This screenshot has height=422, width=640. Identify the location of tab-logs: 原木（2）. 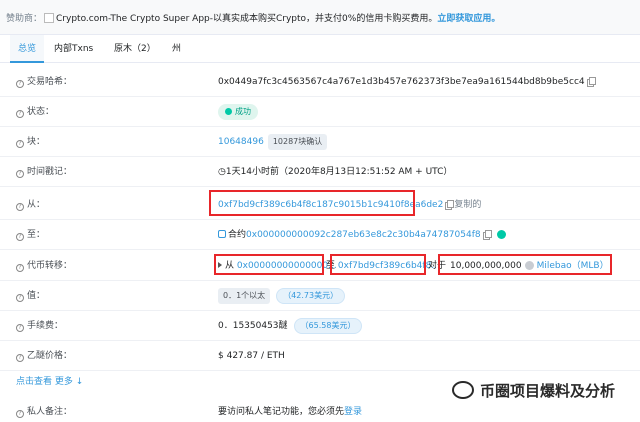
(135, 49).